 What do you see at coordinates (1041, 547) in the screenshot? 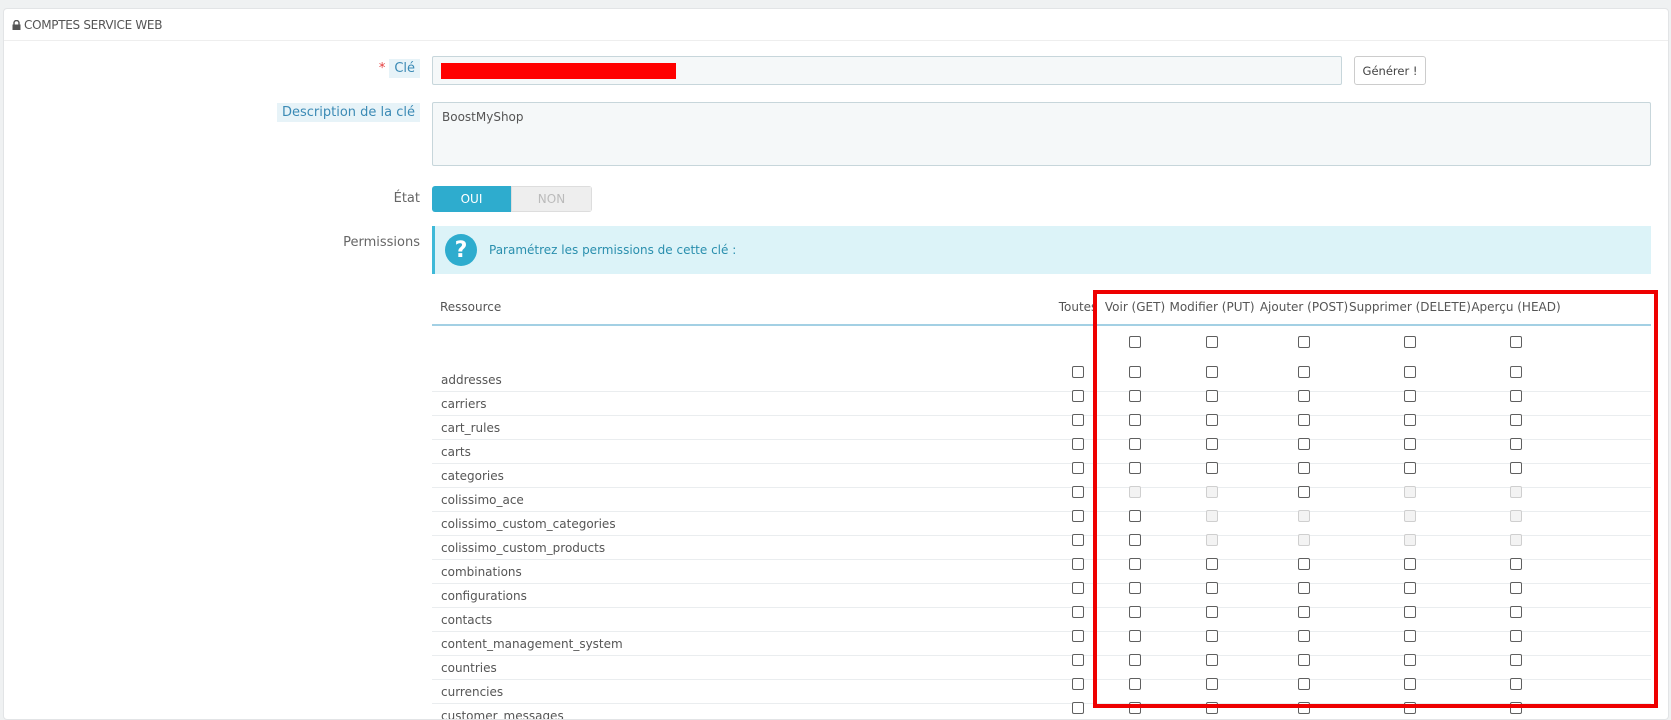
I see `table-row: colissimo_custom_products` at bounding box center [1041, 547].